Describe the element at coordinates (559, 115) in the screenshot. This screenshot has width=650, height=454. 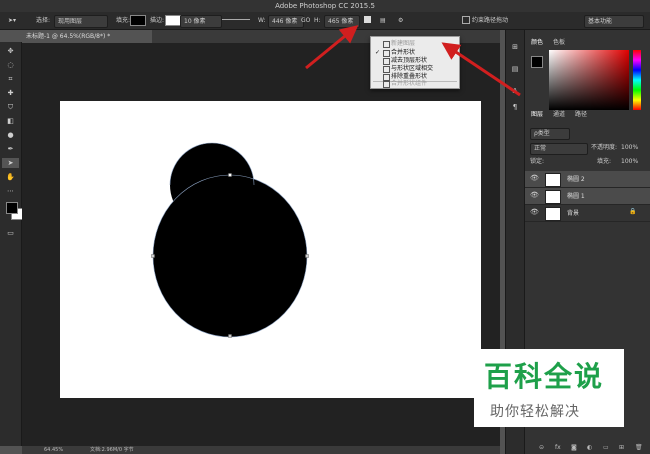
I see `tab-channels: 通道` at that location.